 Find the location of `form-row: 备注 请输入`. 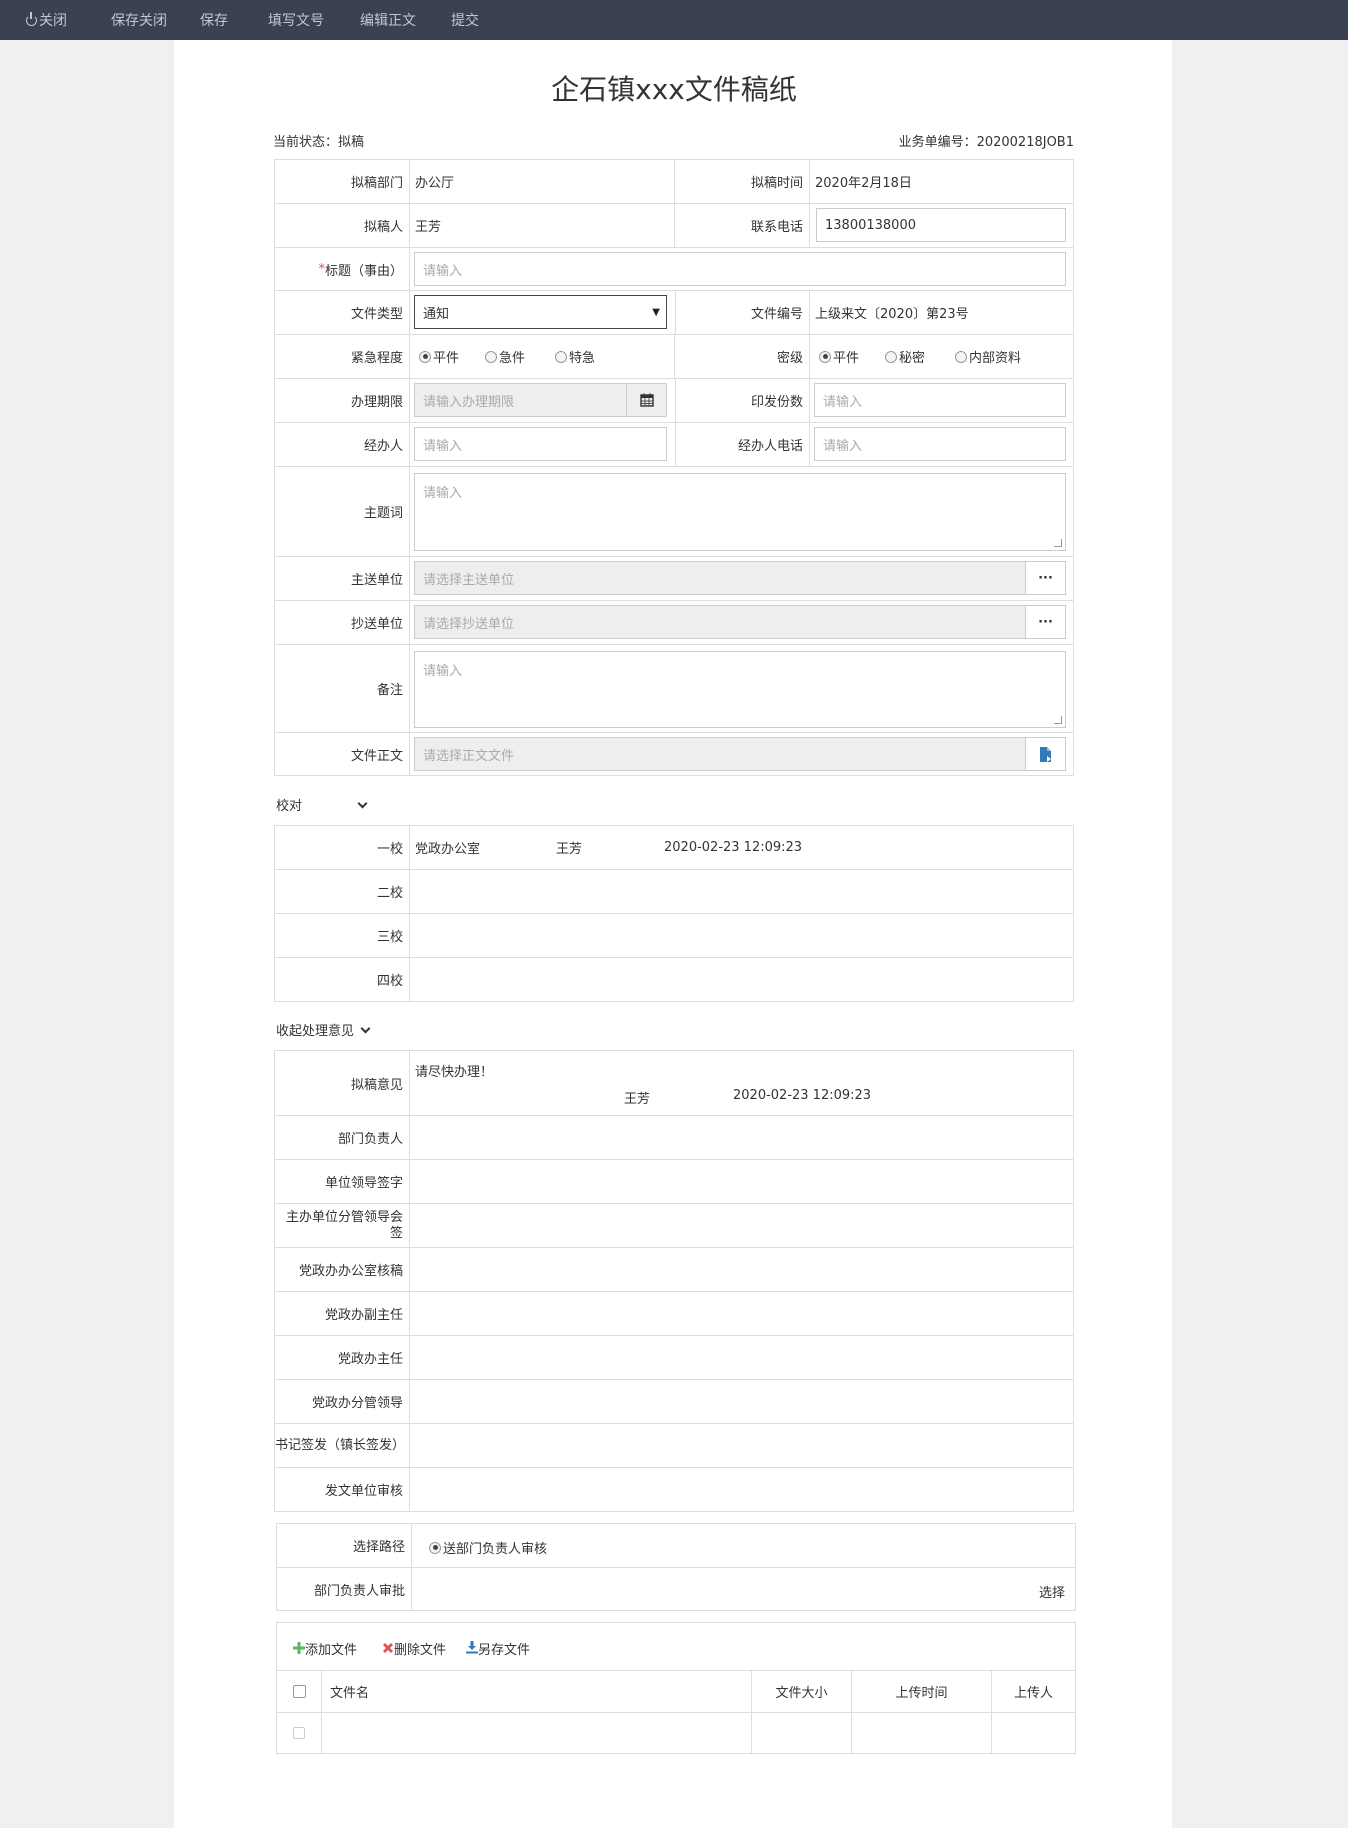

form-row: 备注 请输入 is located at coordinates (674, 689).